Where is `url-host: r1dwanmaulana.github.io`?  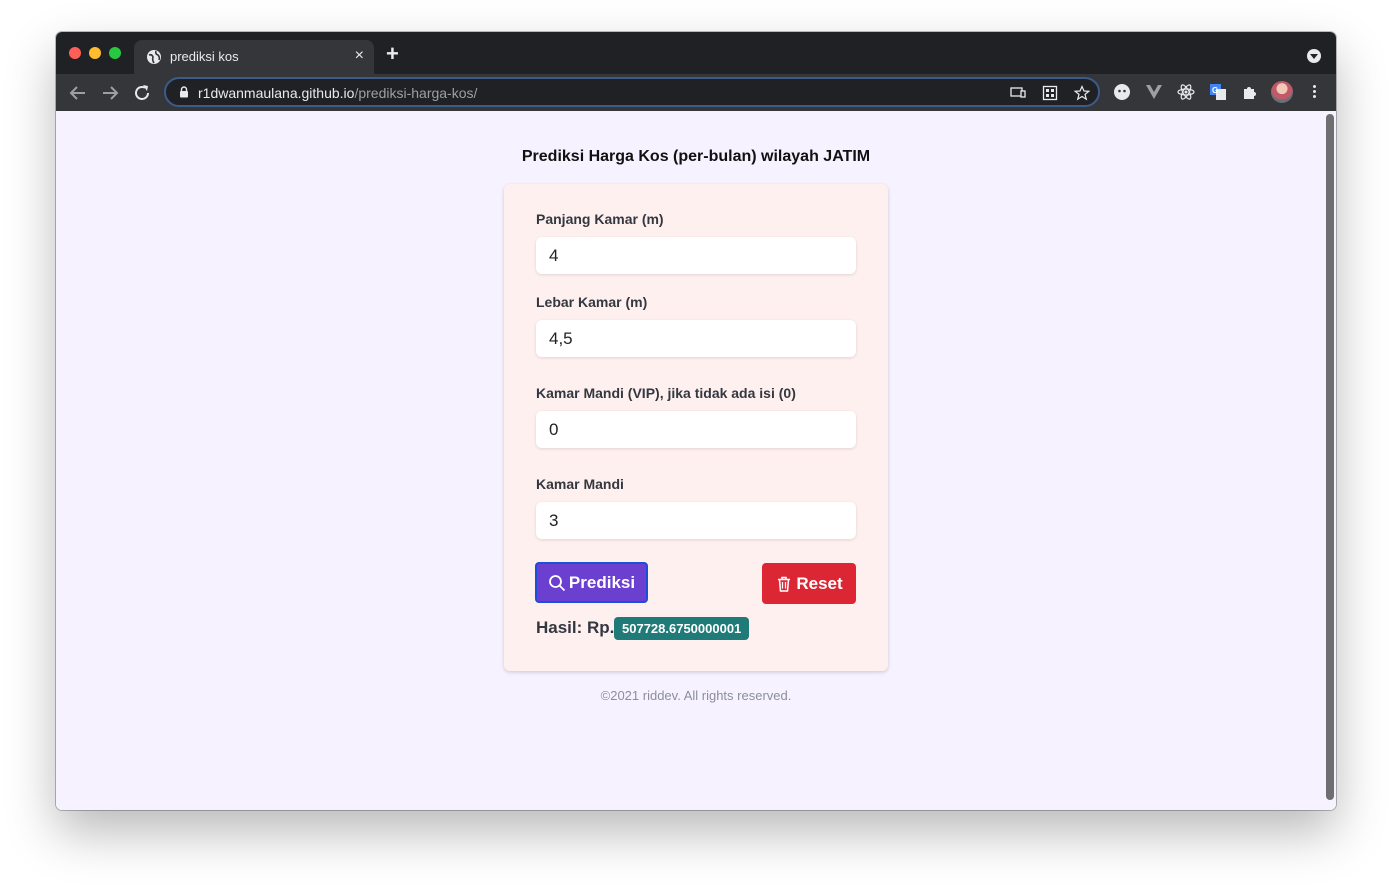 url-host: r1dwanmaulana.github.io is located at coordinates (276, 93).